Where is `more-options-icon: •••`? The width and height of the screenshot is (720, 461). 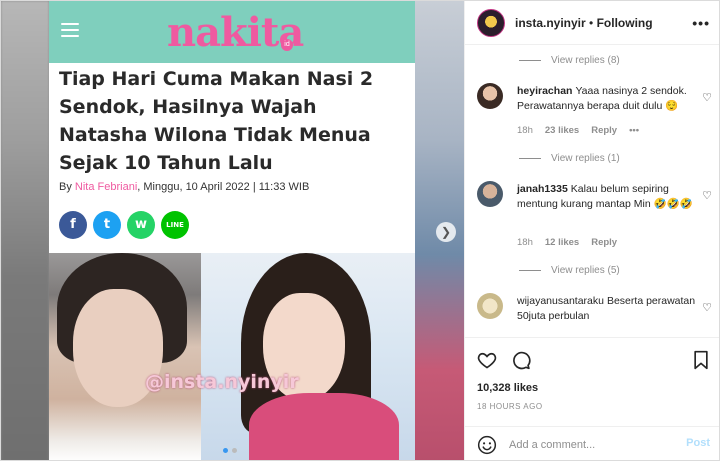
more-options-icon: ••• is located at coordinates (701, 23).